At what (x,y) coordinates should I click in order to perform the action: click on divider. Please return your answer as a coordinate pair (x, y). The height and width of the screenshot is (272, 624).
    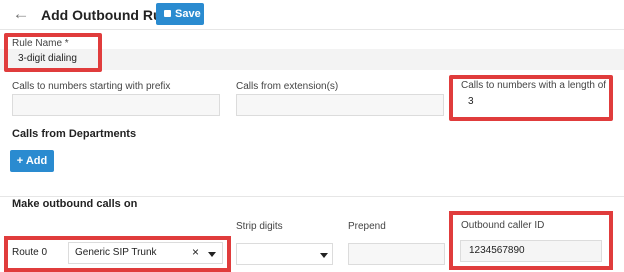
    Looking at the image, I should click on (312, 196).